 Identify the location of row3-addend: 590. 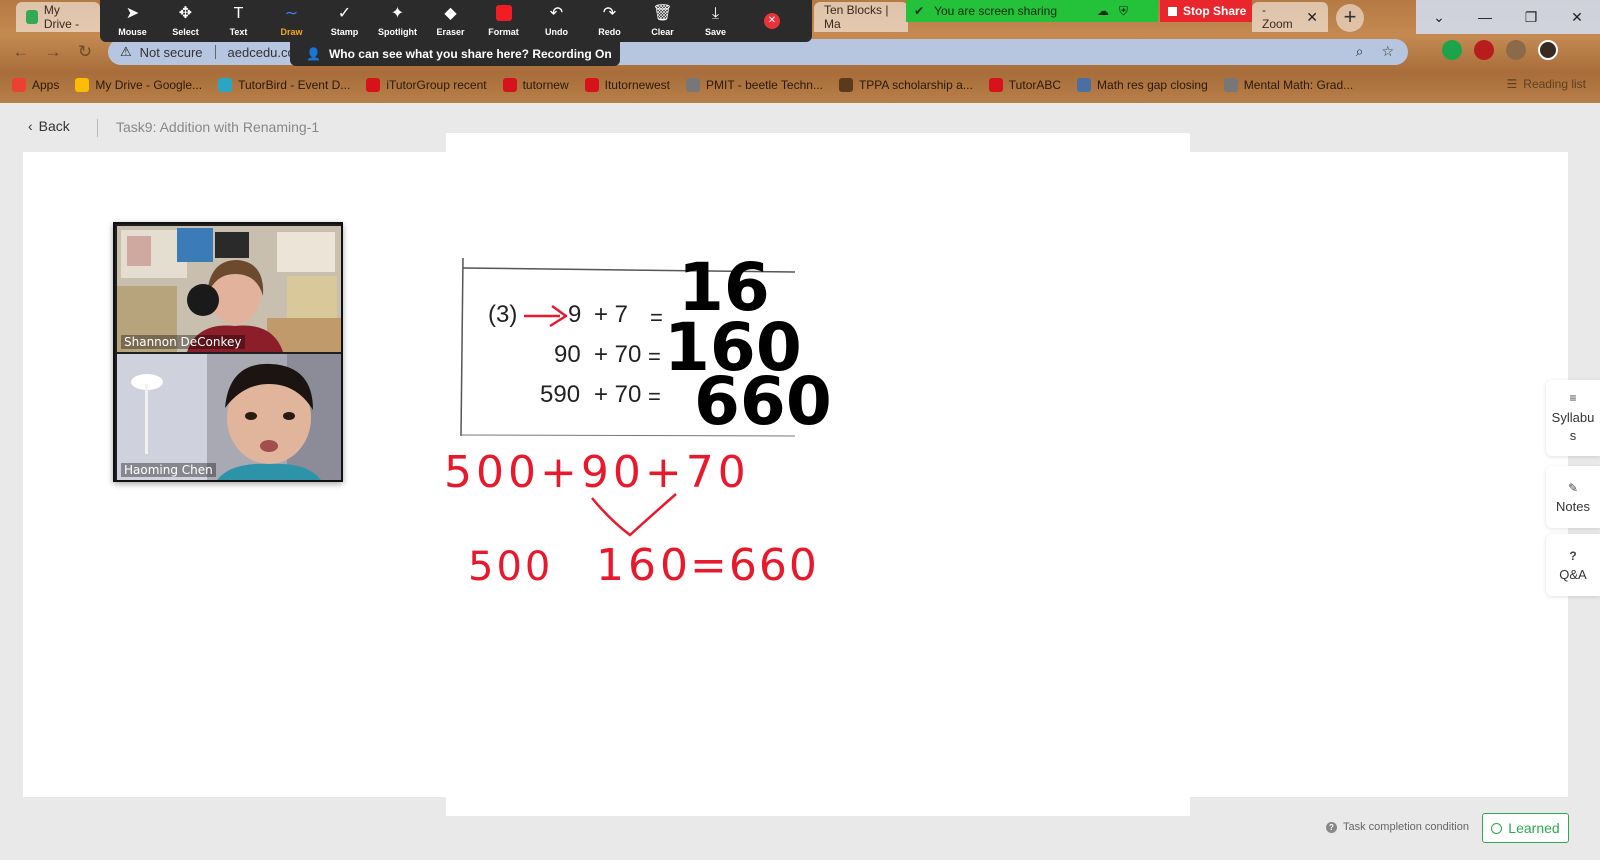
(560, 394).